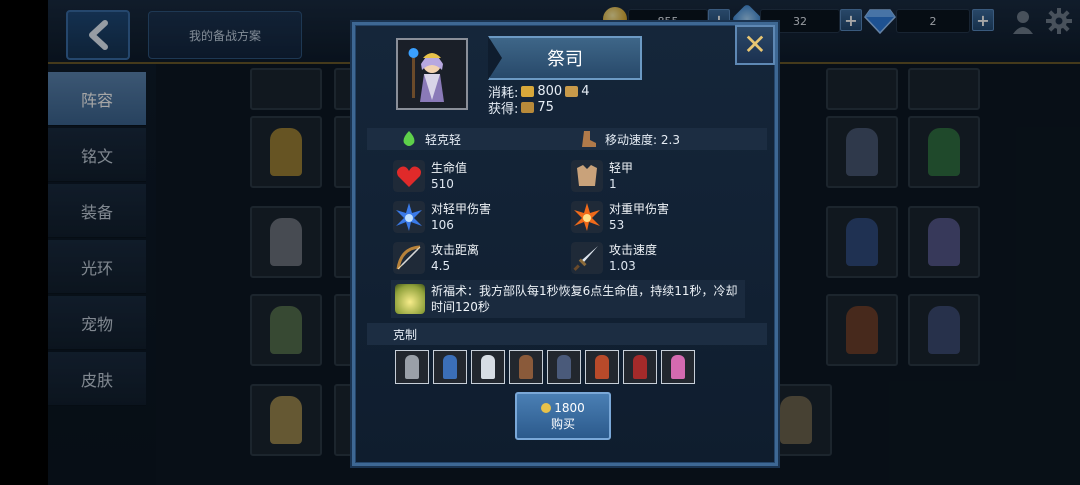  What do you see at coordinates (569, 407) in the screenshot?
I see `buy-price-value: 1800` at bounding box center [569, 407].